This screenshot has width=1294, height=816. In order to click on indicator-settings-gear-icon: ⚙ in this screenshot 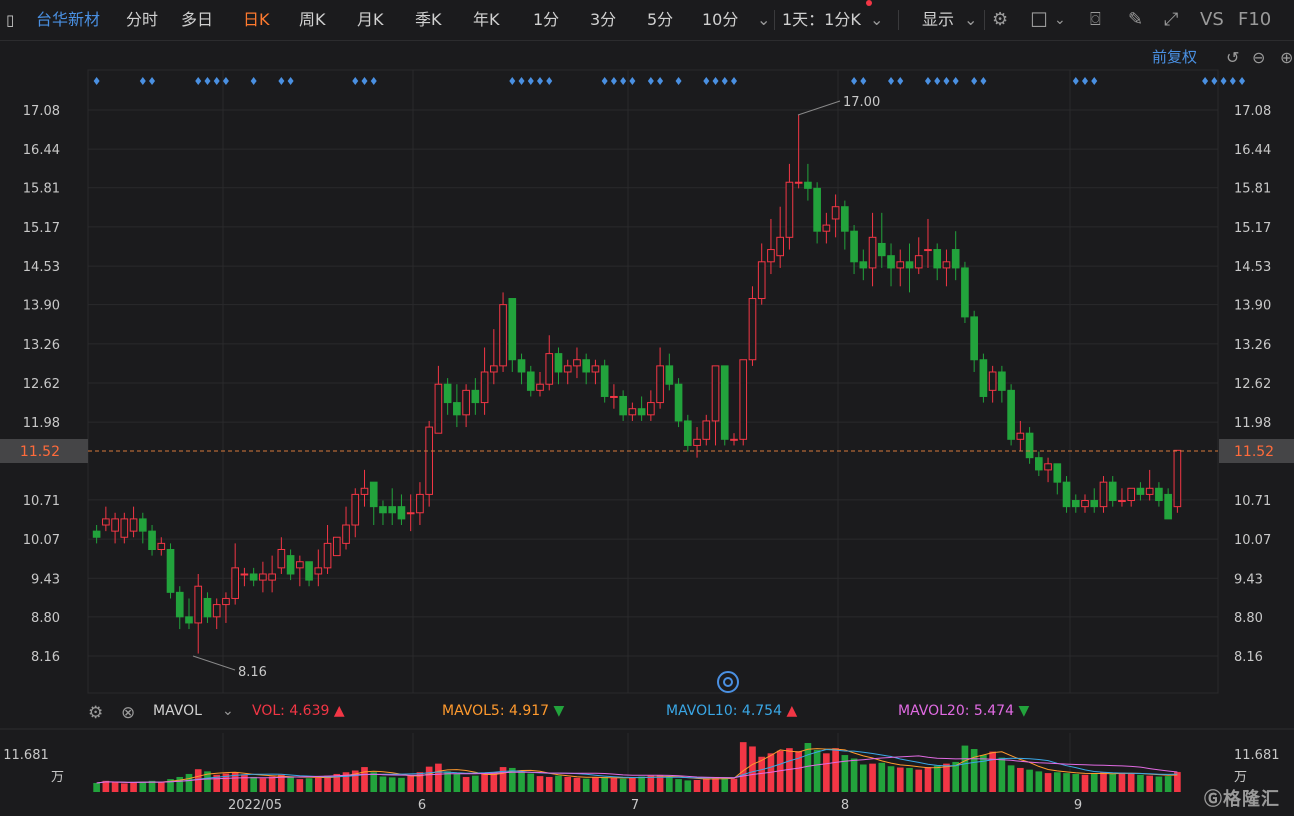, I will do `click(95, 713)`.